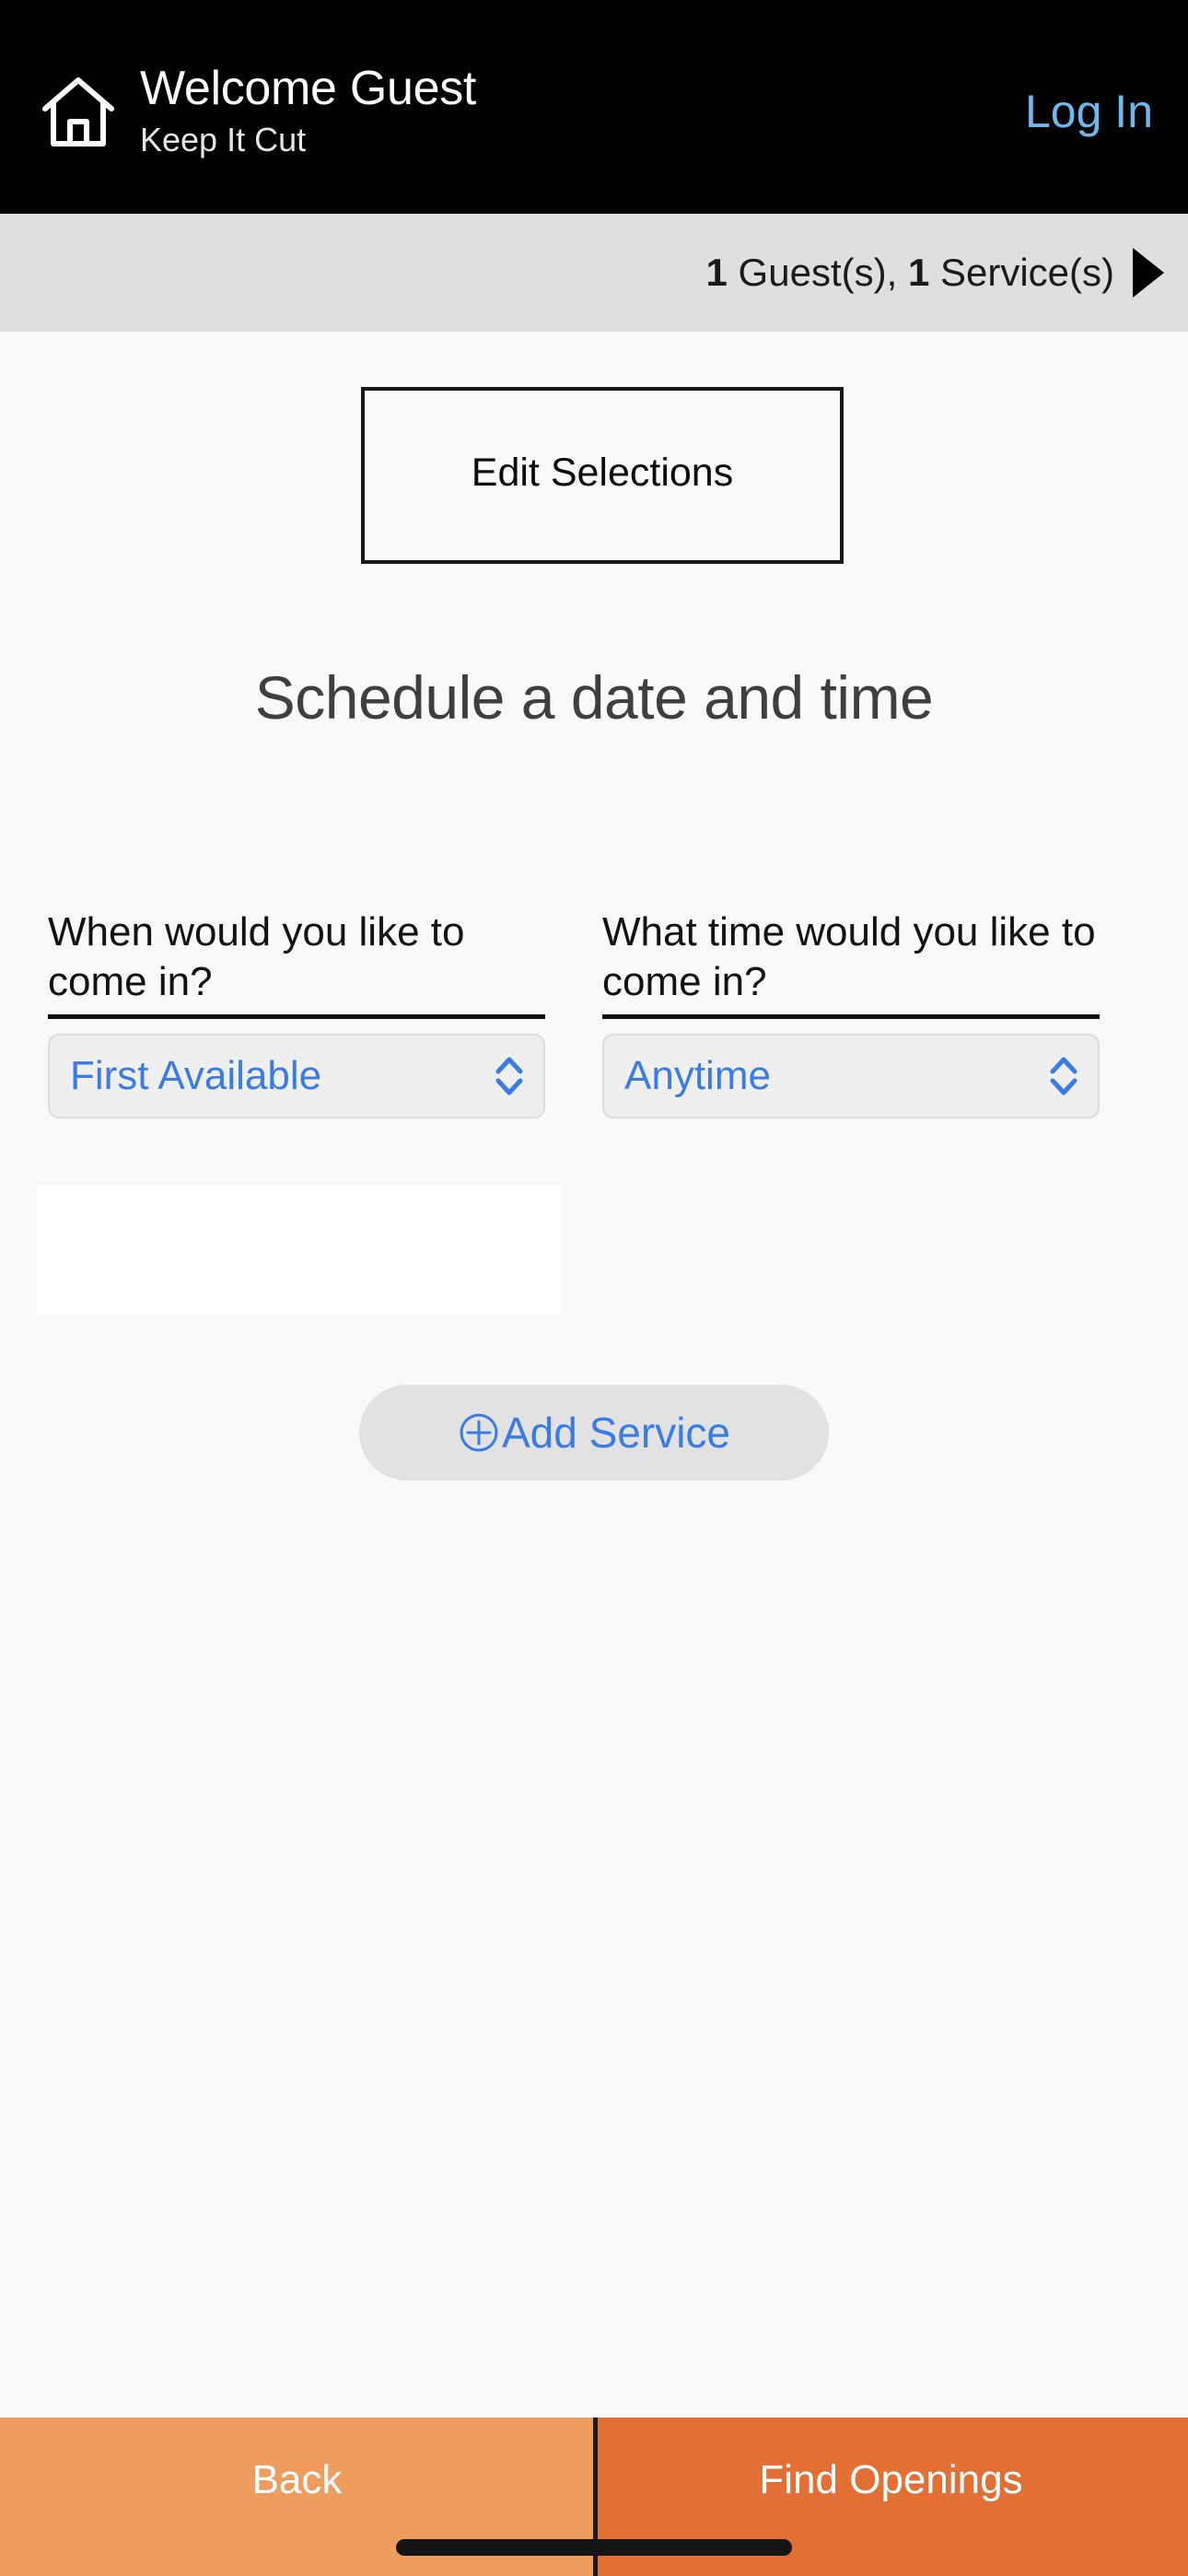 This screenshot has height=2576, width=1188. Describe the element at coordinates (716, 272) in the screenshot. I see `guest-count: 1` at that location.